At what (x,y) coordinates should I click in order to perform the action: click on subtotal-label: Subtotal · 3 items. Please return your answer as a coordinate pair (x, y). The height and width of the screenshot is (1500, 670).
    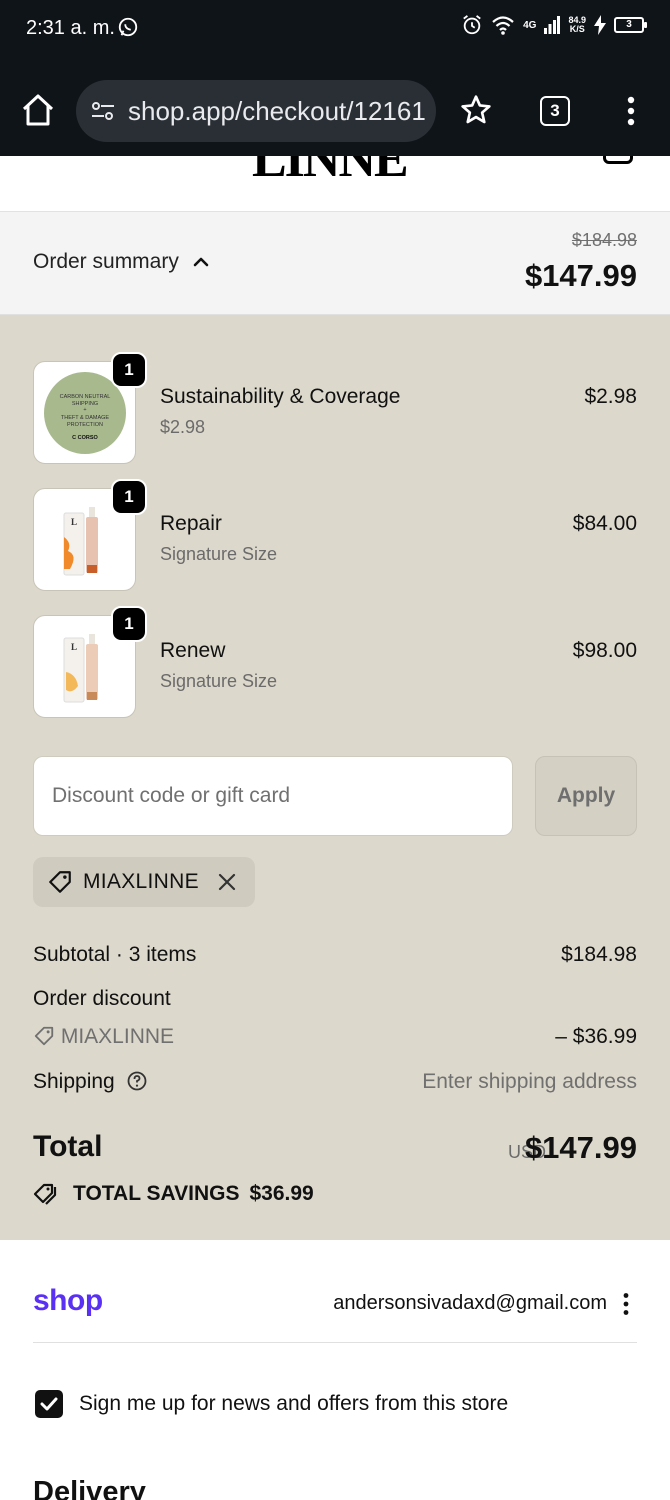
    Looking at the image, I should click on (115, 954).